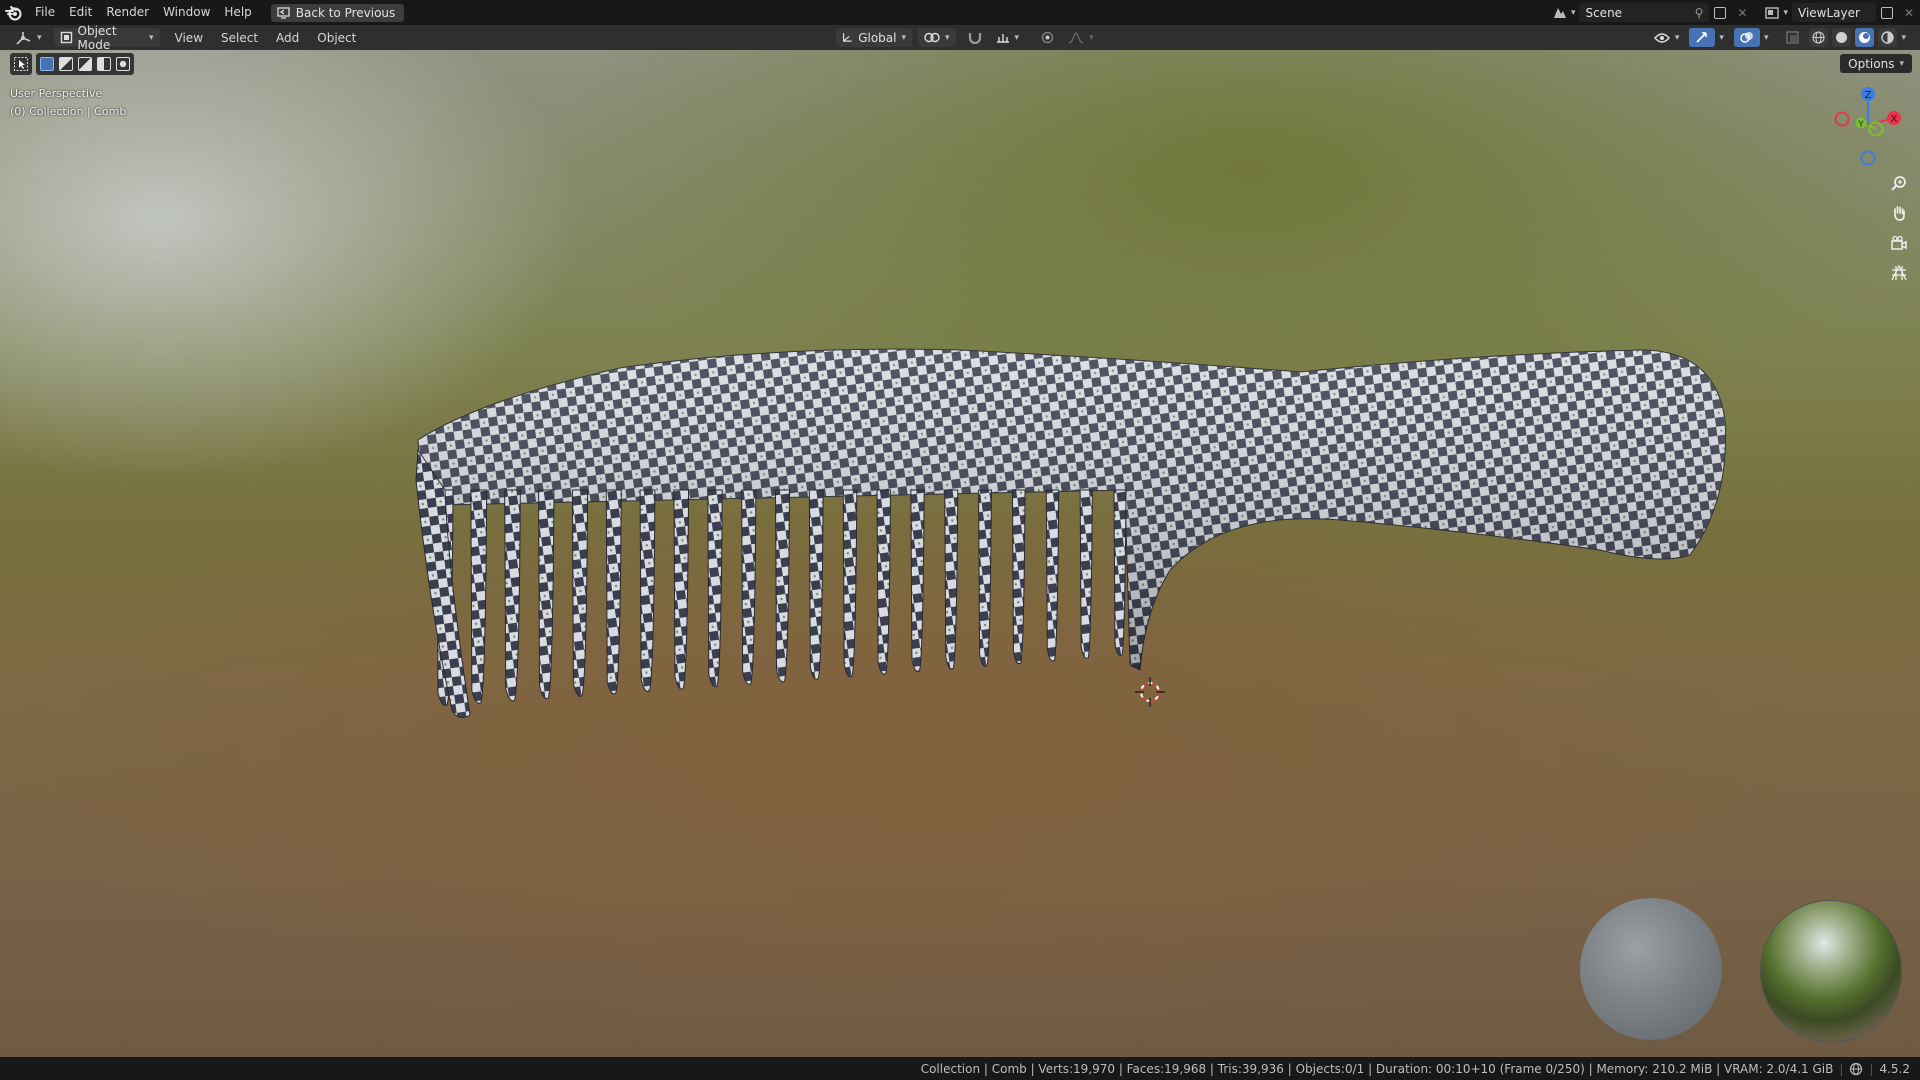 This screenshot has height=1080, width=1920. What do you see at coordinates (1742, 12) in the screenshot?
I see `delete-scene-icon: ✕` at bounding box center [1742, 12].